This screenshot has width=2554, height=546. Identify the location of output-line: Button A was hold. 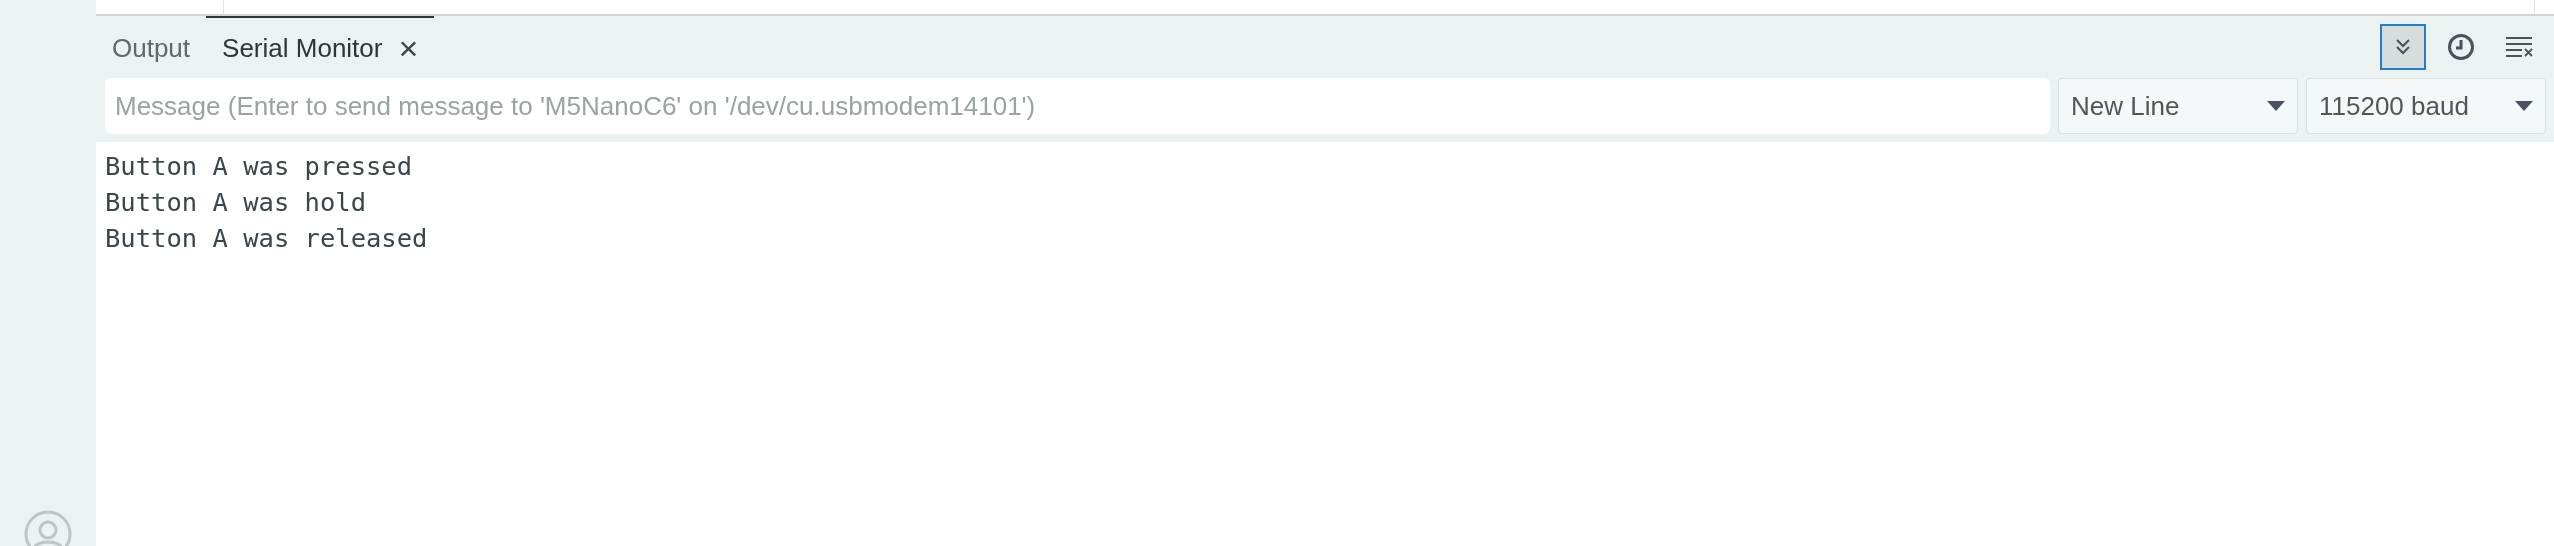
(236, 202).